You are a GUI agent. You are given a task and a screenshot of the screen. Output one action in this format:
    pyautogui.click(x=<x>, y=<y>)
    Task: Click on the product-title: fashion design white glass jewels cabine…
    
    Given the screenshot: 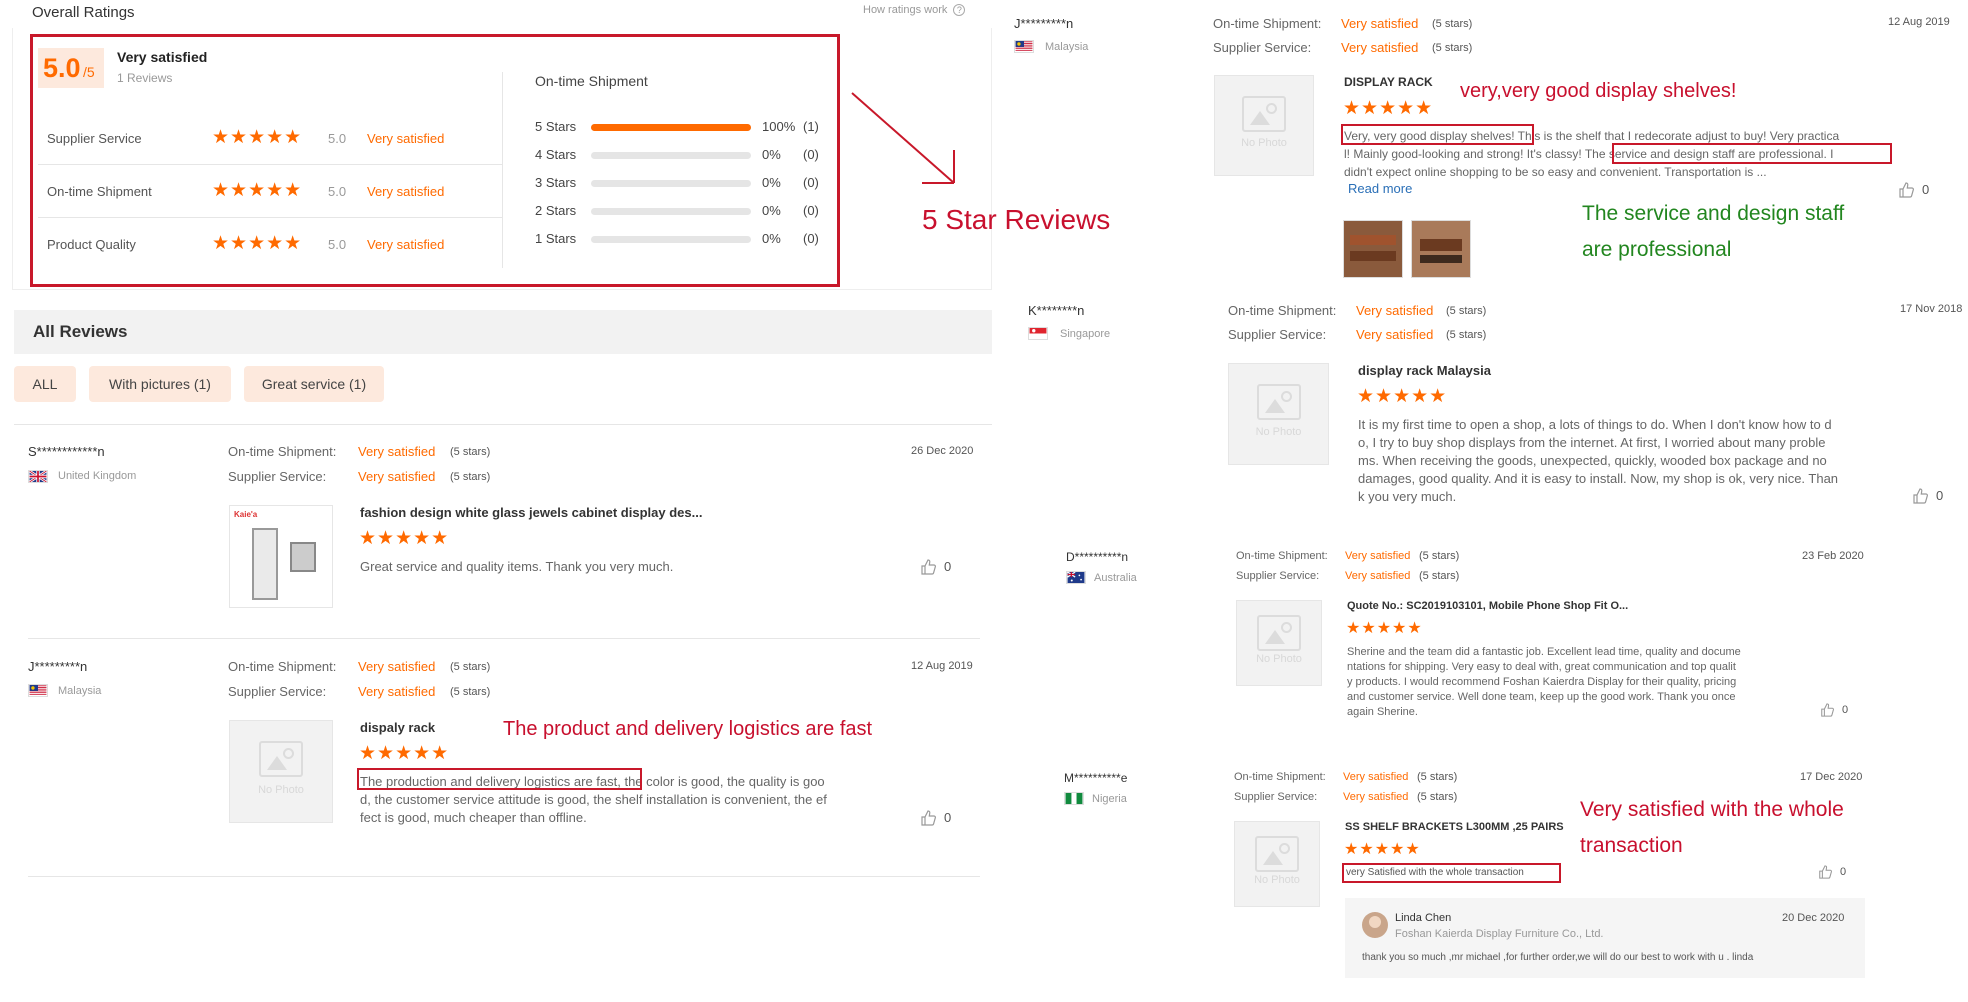 What is the action you would take?
    pyautogui.click(x=531, y=512)
    